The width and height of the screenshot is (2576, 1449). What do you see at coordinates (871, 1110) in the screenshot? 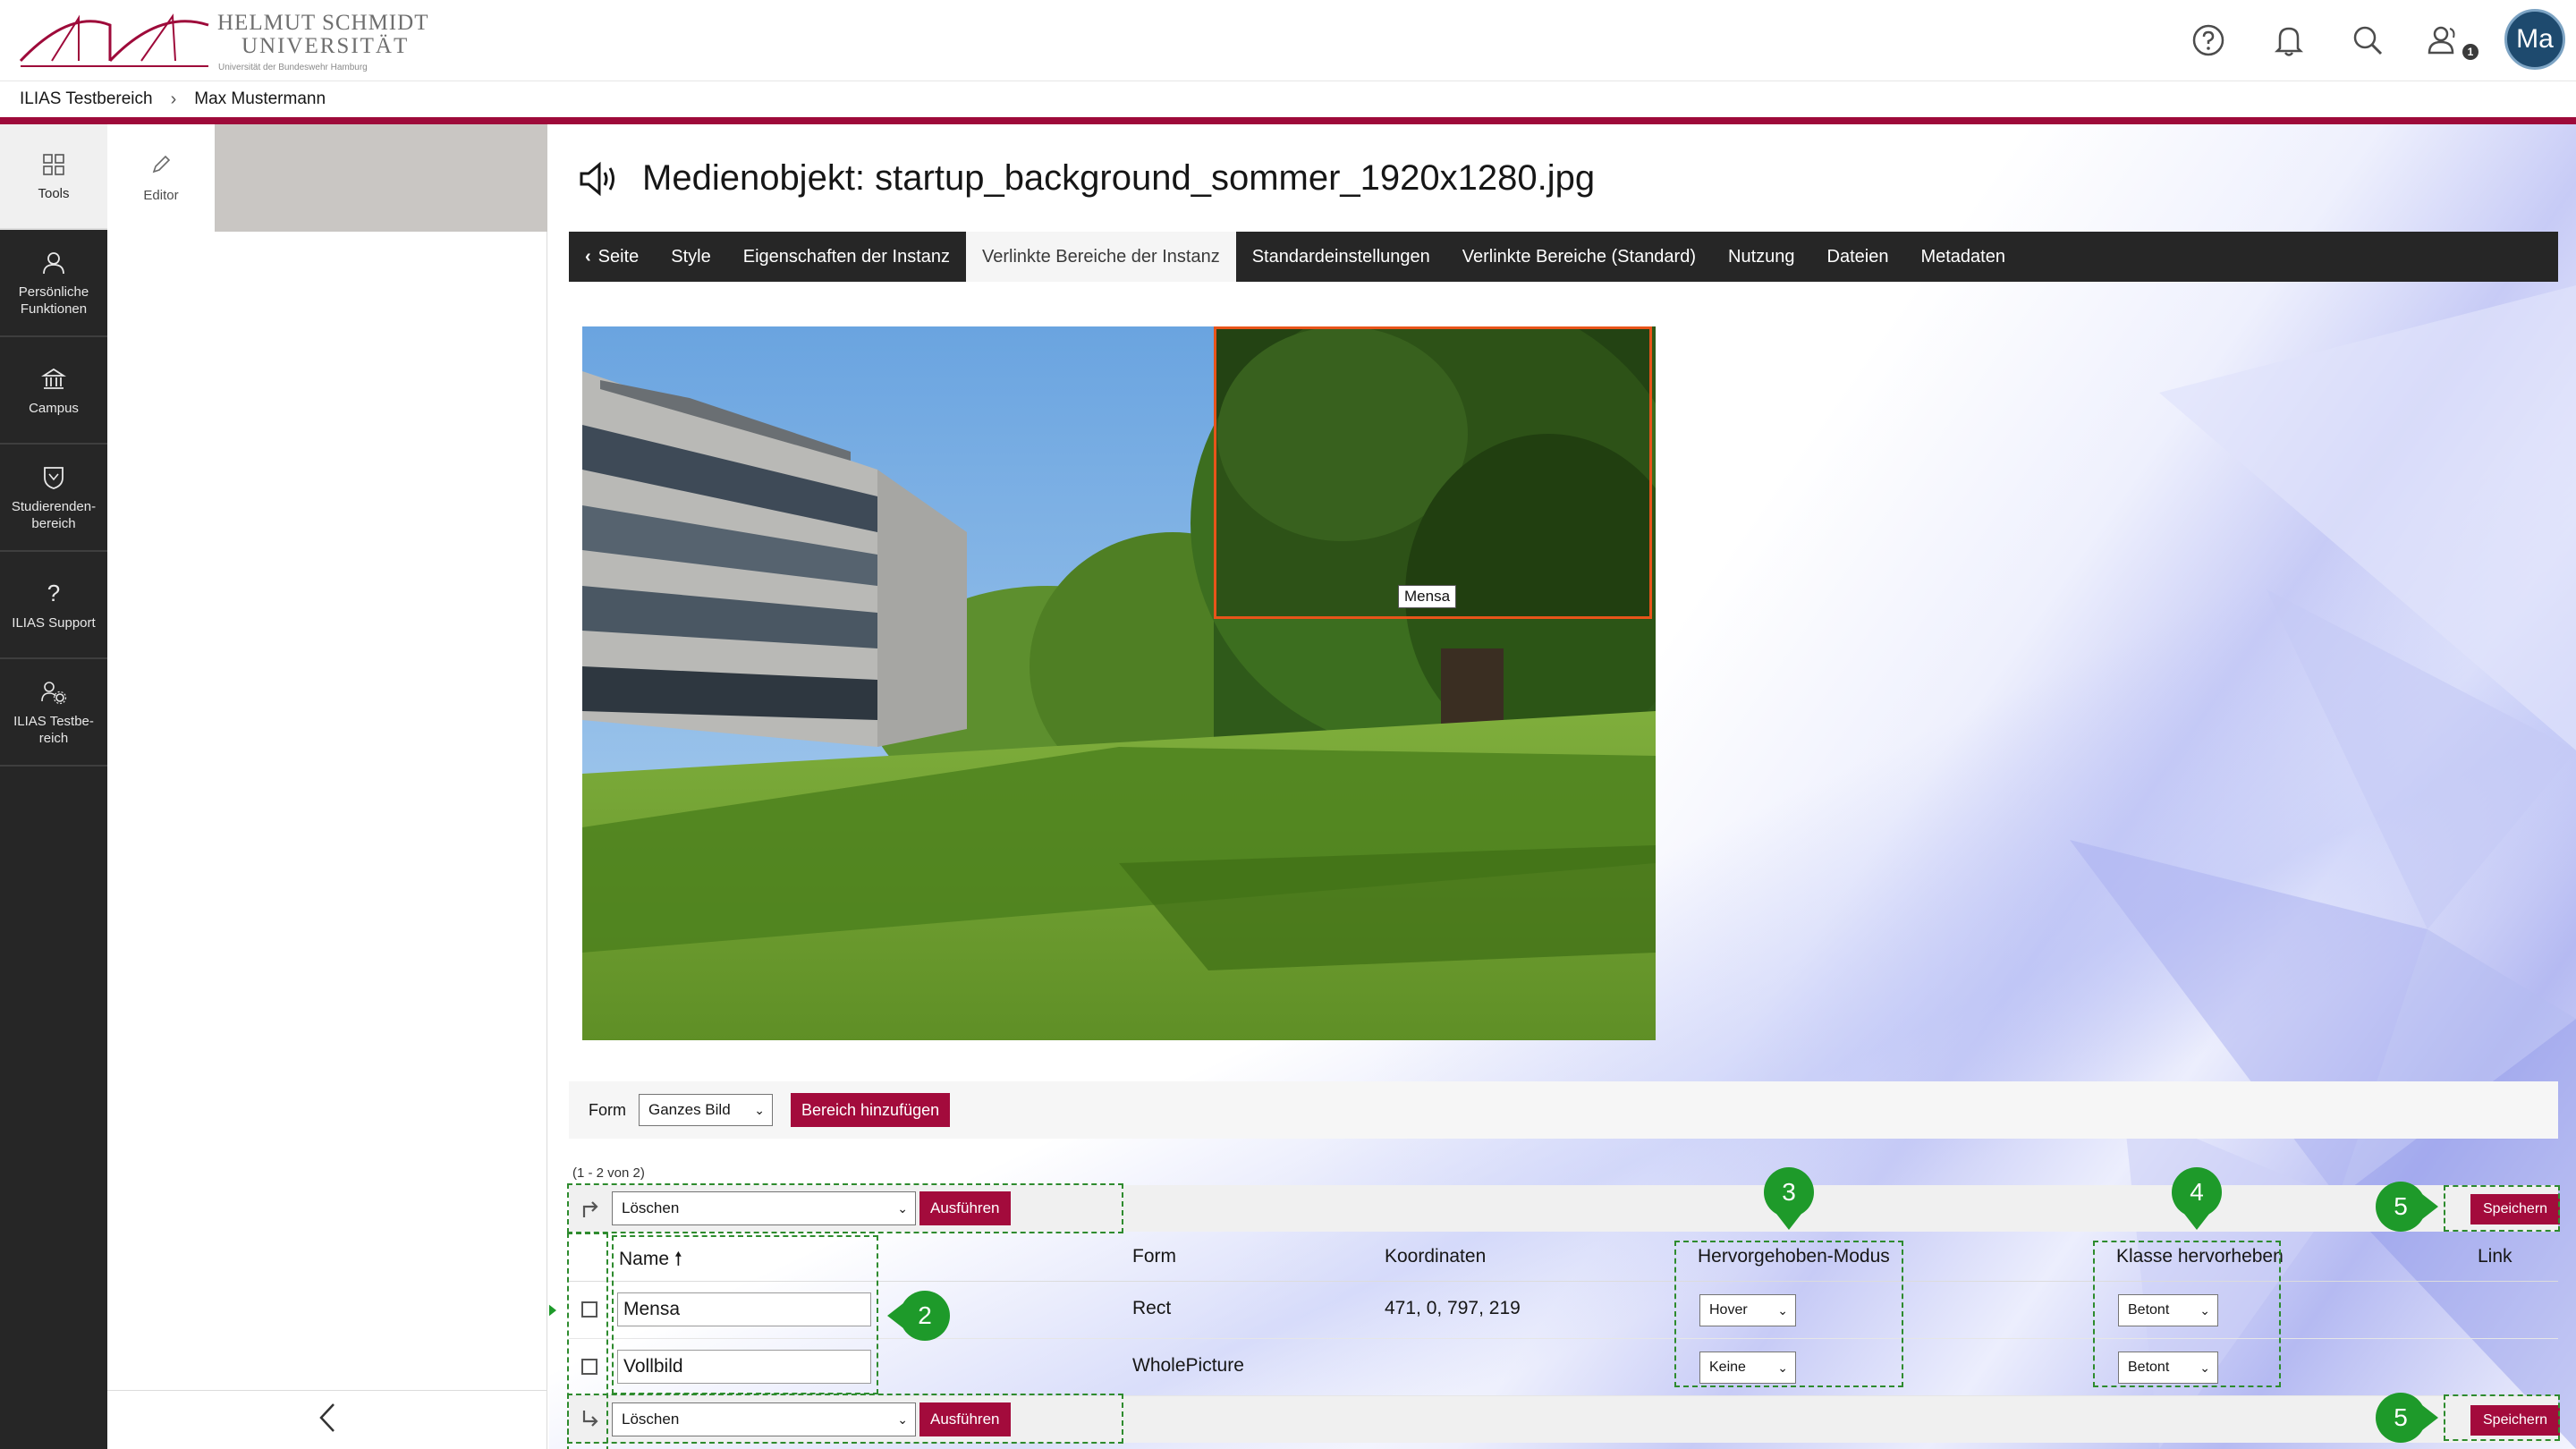
I see `add-area-button: Bereich hinzufügen` at bounding box center [871, 1110].